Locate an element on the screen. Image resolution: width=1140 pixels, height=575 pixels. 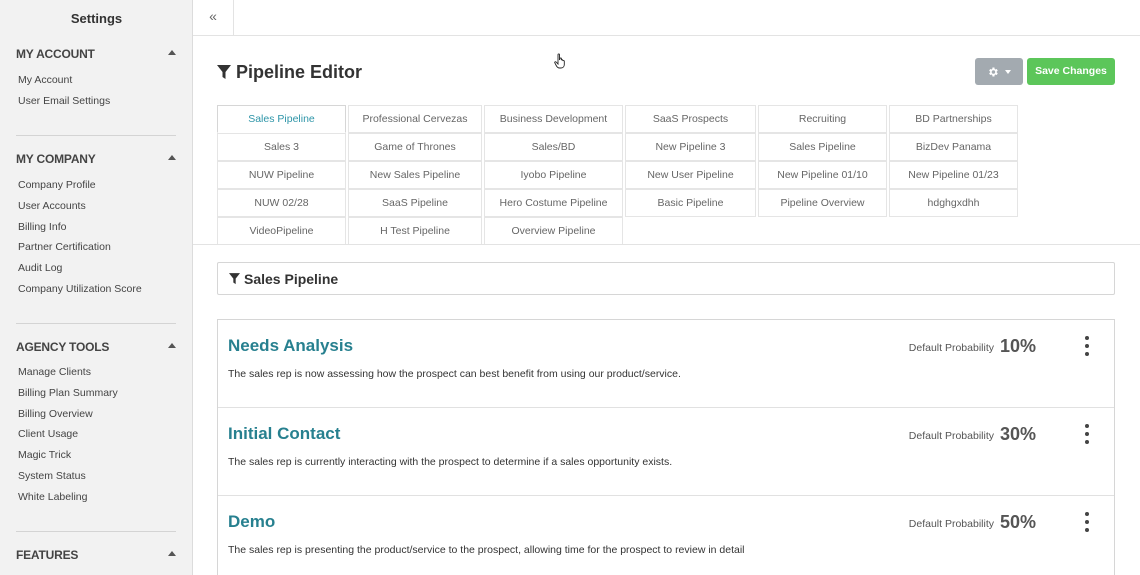
section-heading: MY COMPANY is located at coordinates (56, 159).